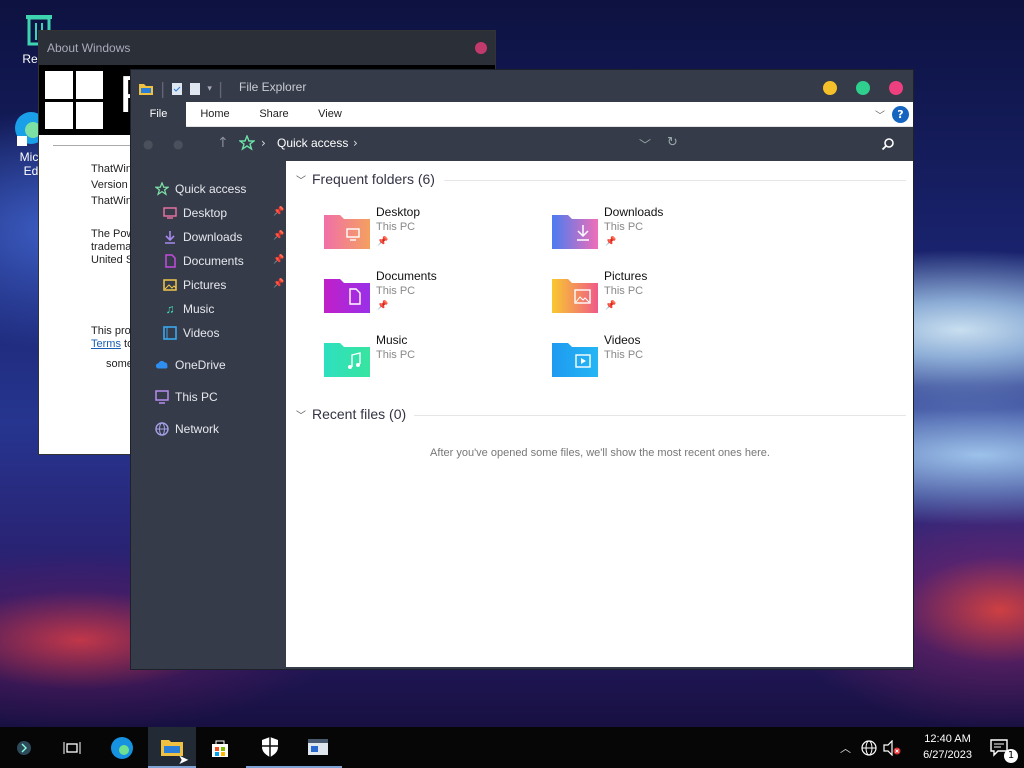  What do you see at coordinates (201, 333) in the screenshot?
I see `sidebar-label: Videos` at bounding box center [201, 333].